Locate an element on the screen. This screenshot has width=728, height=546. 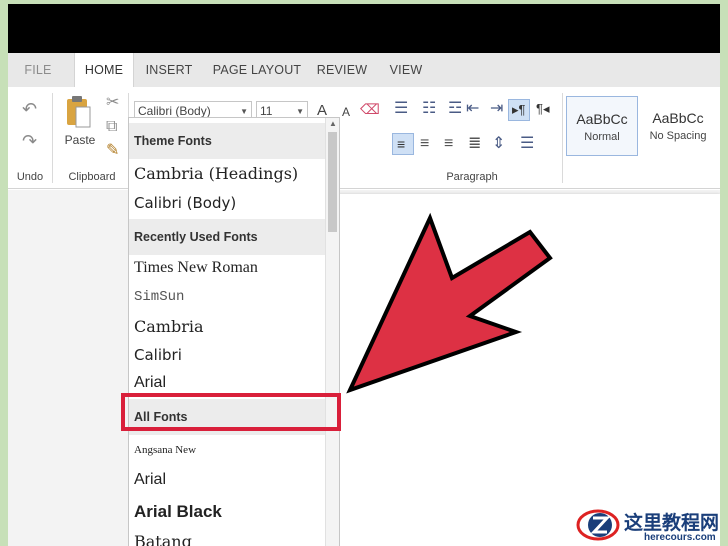
cut-icon: ✂ is located at coordinates (112, 103).